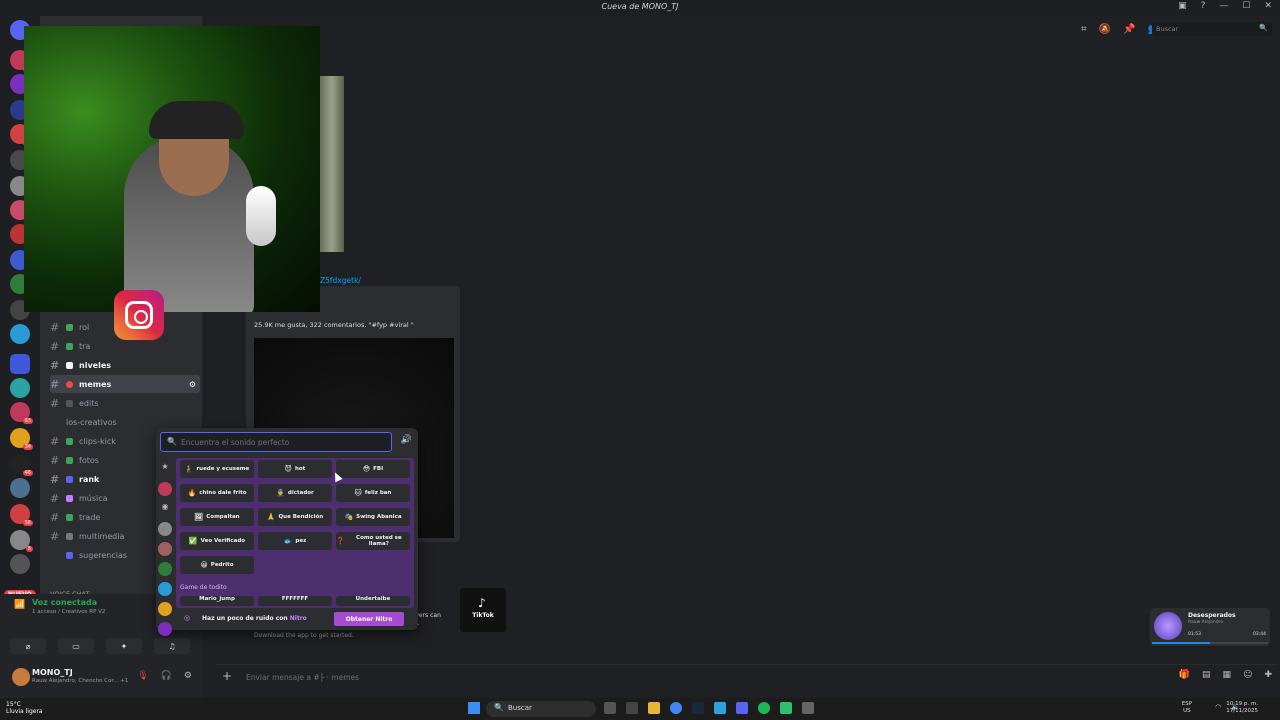  I want to click on soundboard-categories: ★ ◉, so click(165, 547).